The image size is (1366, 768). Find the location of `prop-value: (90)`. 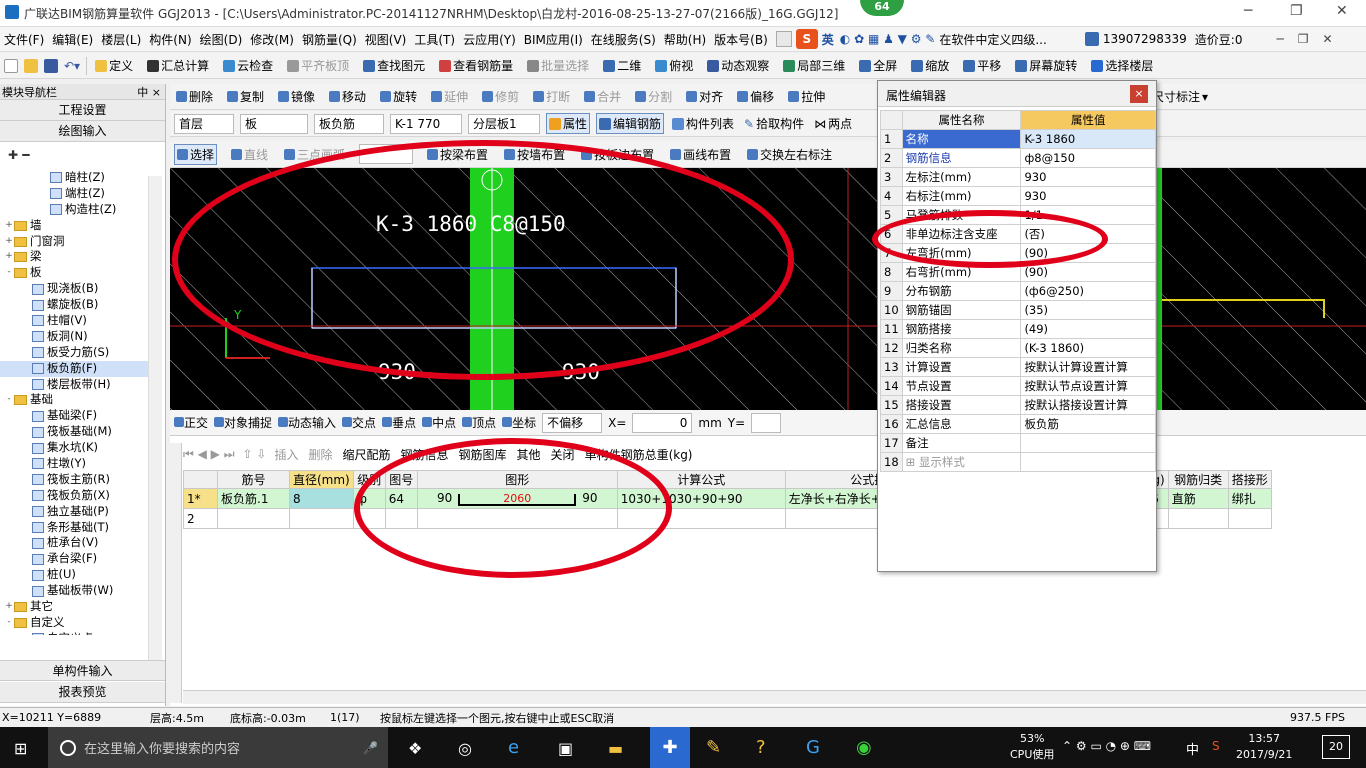

prop-value: (90) is located at coordinates (1088, 272).